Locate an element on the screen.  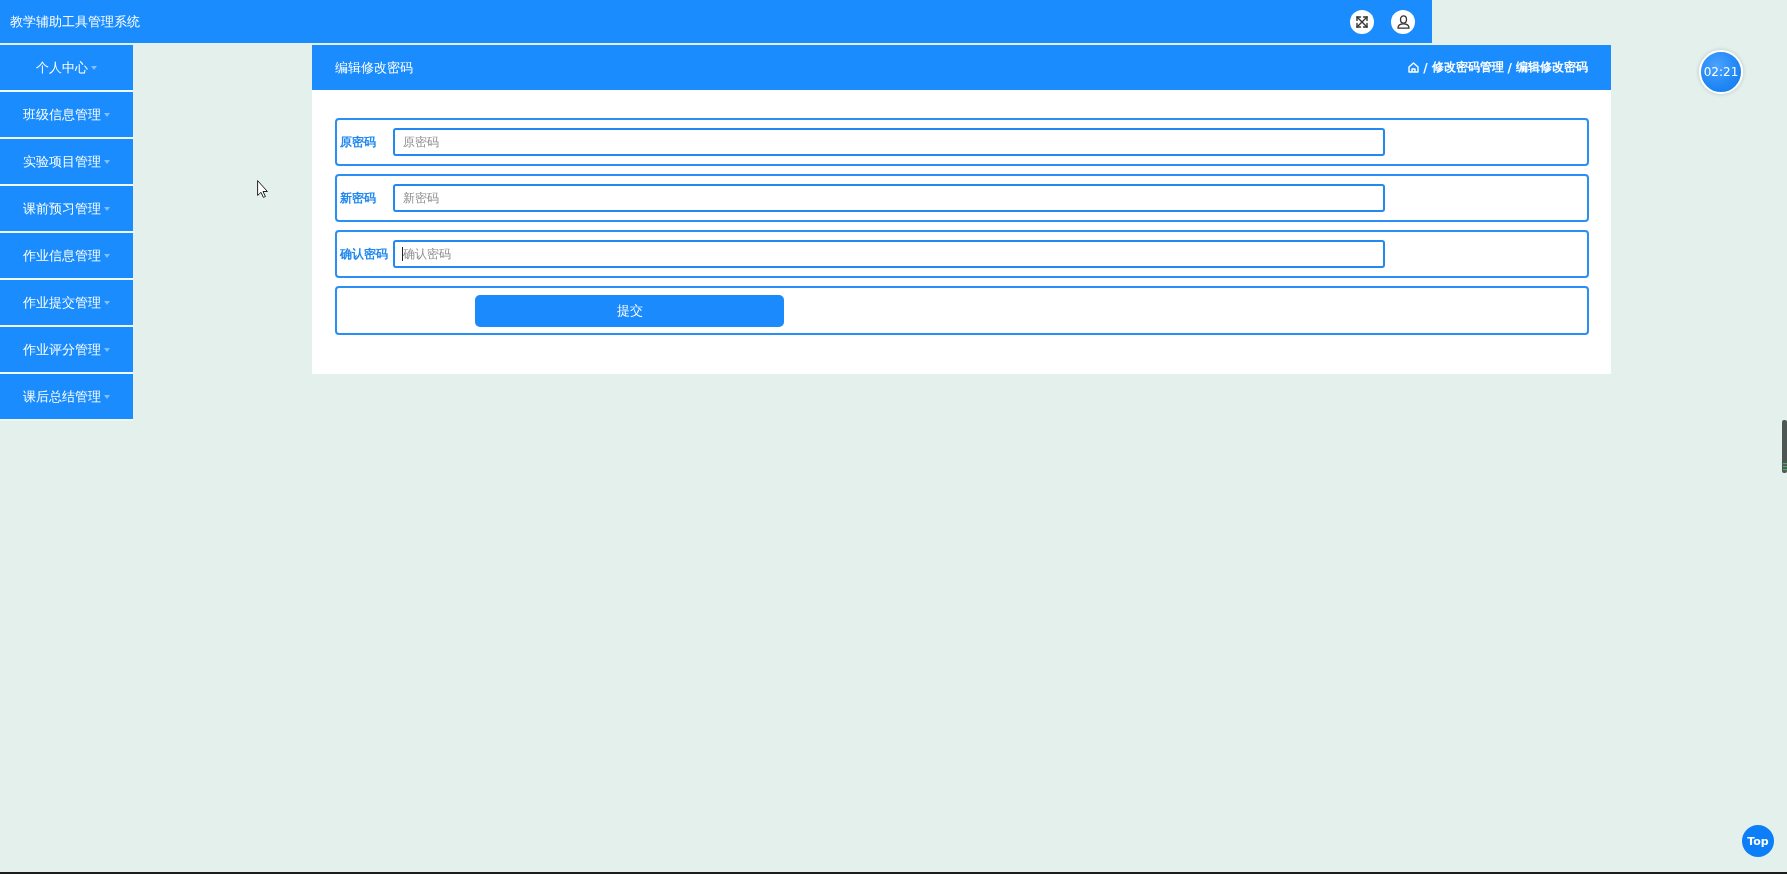
sidebar-item: 课后总结管理 is located at coordinates (66, 397).